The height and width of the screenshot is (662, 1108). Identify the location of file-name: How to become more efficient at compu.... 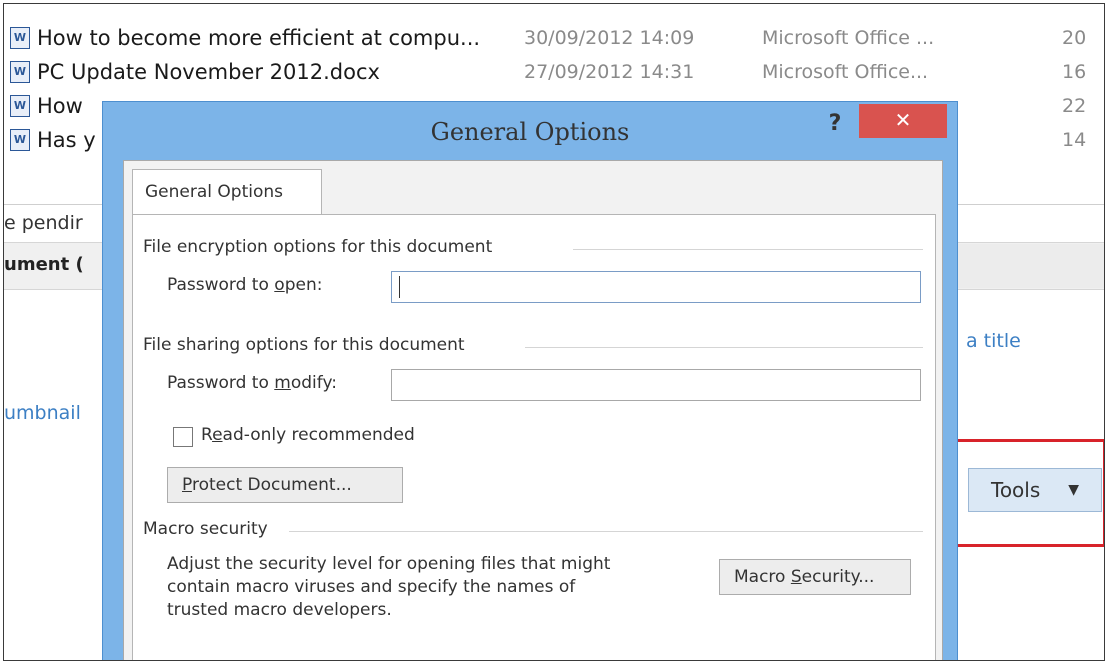
(259, 38).